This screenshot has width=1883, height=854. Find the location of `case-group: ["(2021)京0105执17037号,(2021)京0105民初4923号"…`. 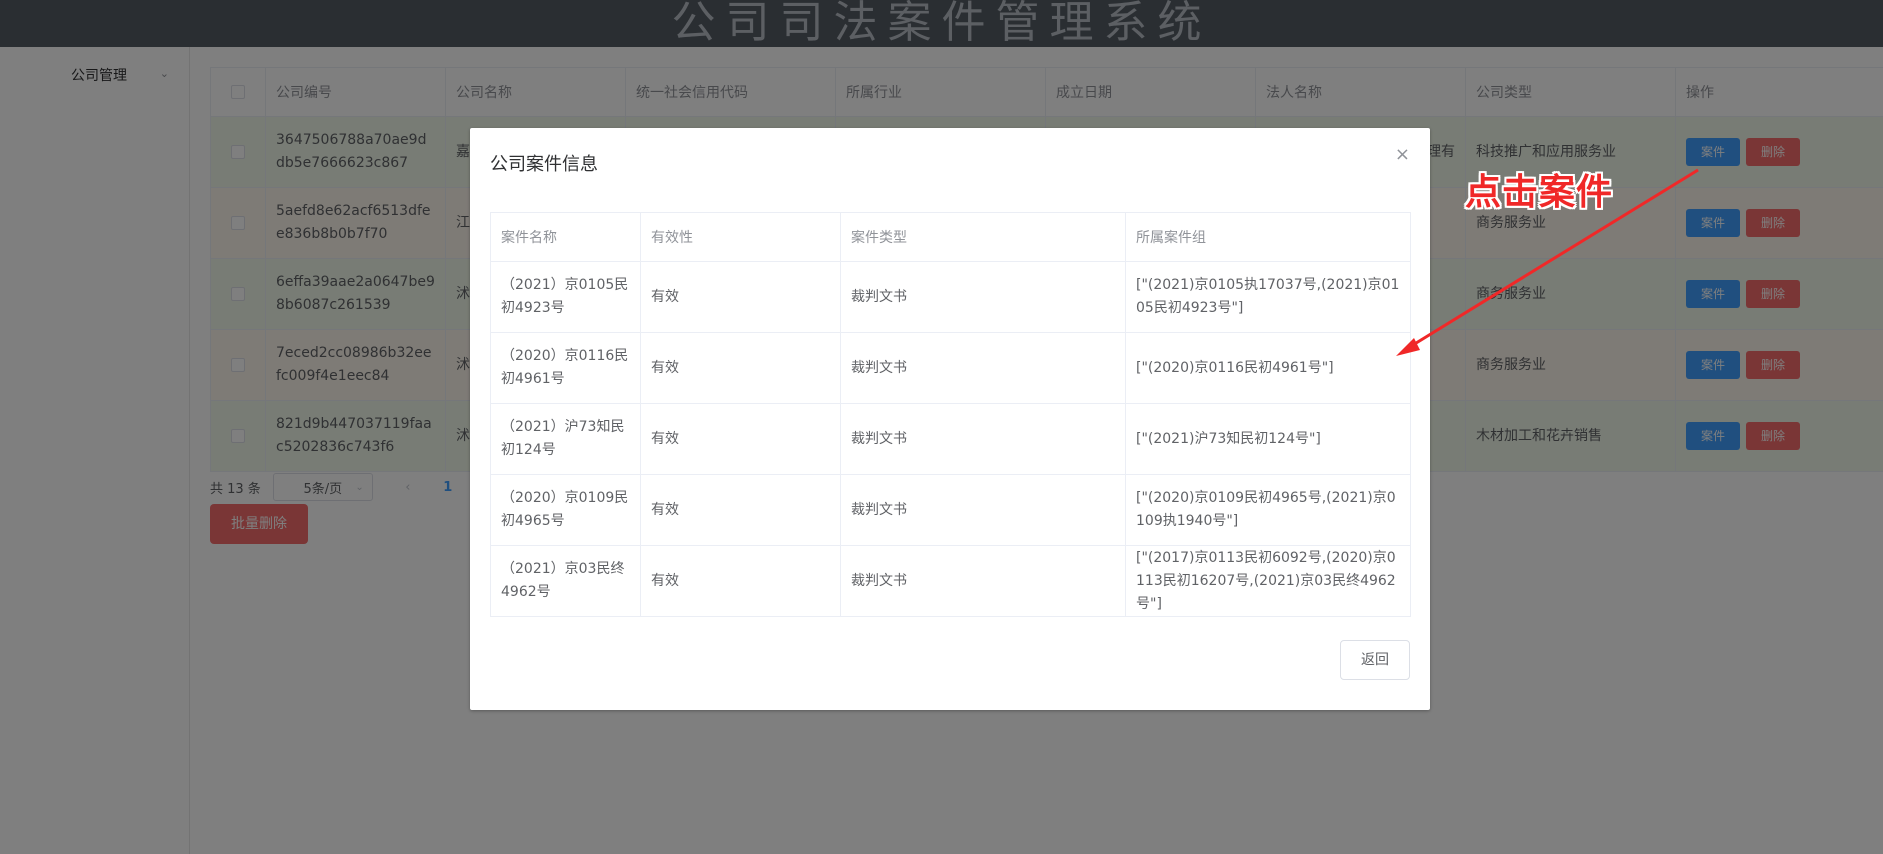

case-group: ["(2021)京0105执17037号,(2021)京0105民初4923号"… is located at coordinates (1268, 297).